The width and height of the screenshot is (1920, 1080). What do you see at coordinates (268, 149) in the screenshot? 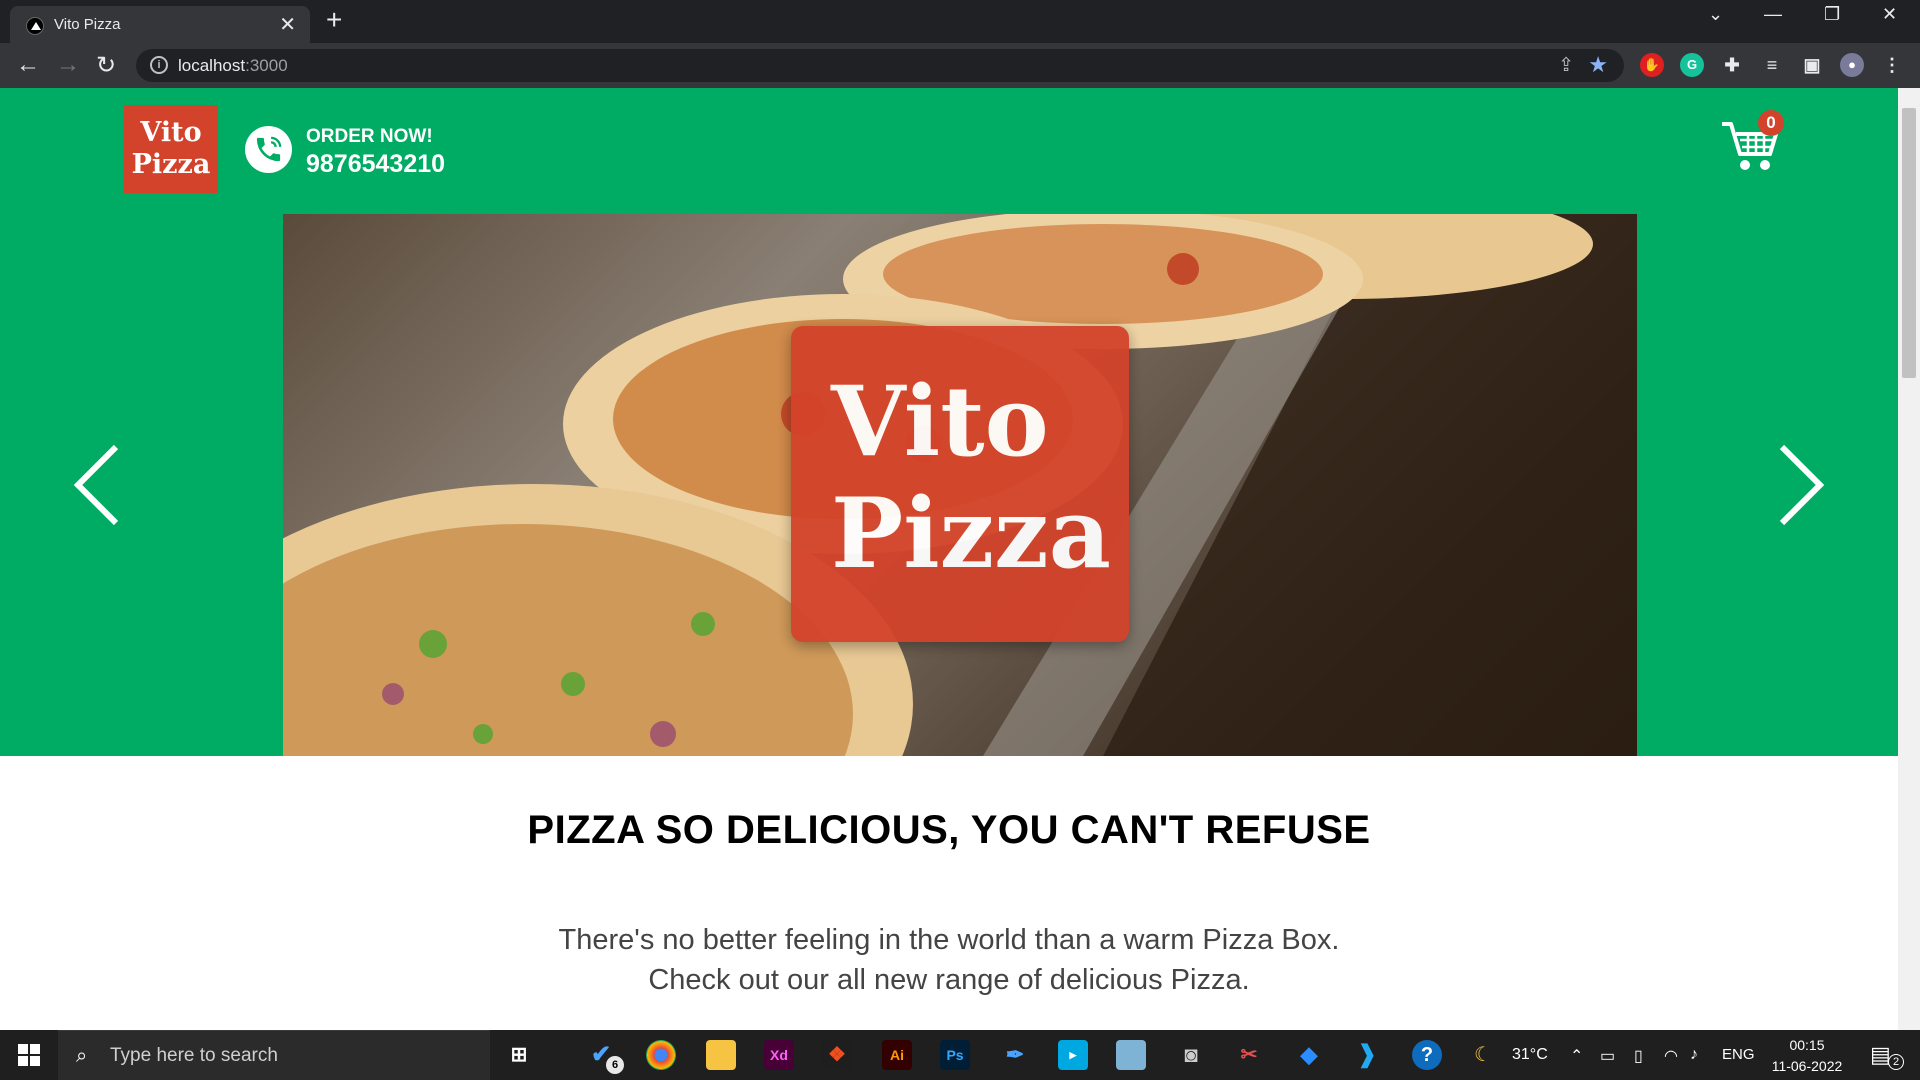
I see `phone-icon` at bounding box center [268, 149].